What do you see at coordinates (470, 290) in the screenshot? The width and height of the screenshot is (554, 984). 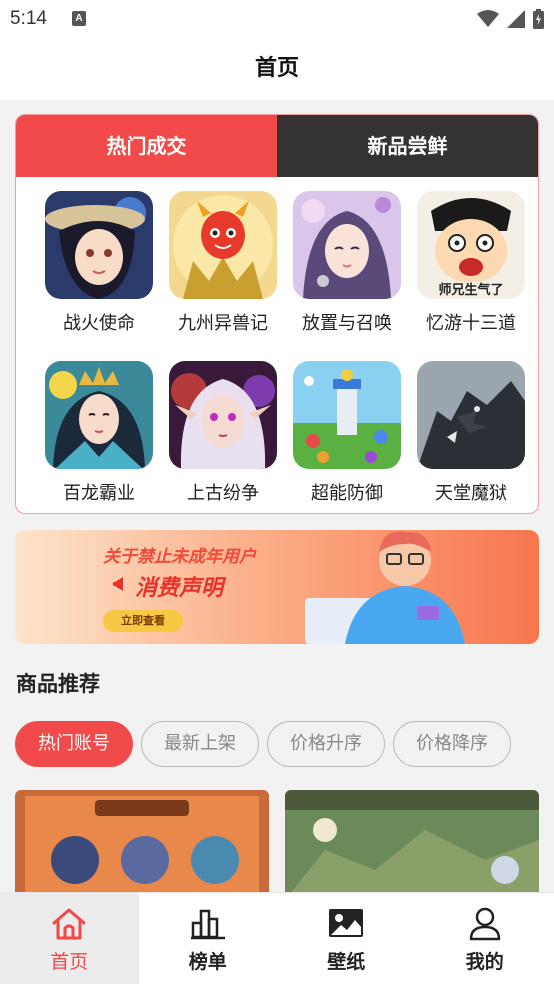 I see `svg-text: 师兄生气了` at bounding box center [470, 290].